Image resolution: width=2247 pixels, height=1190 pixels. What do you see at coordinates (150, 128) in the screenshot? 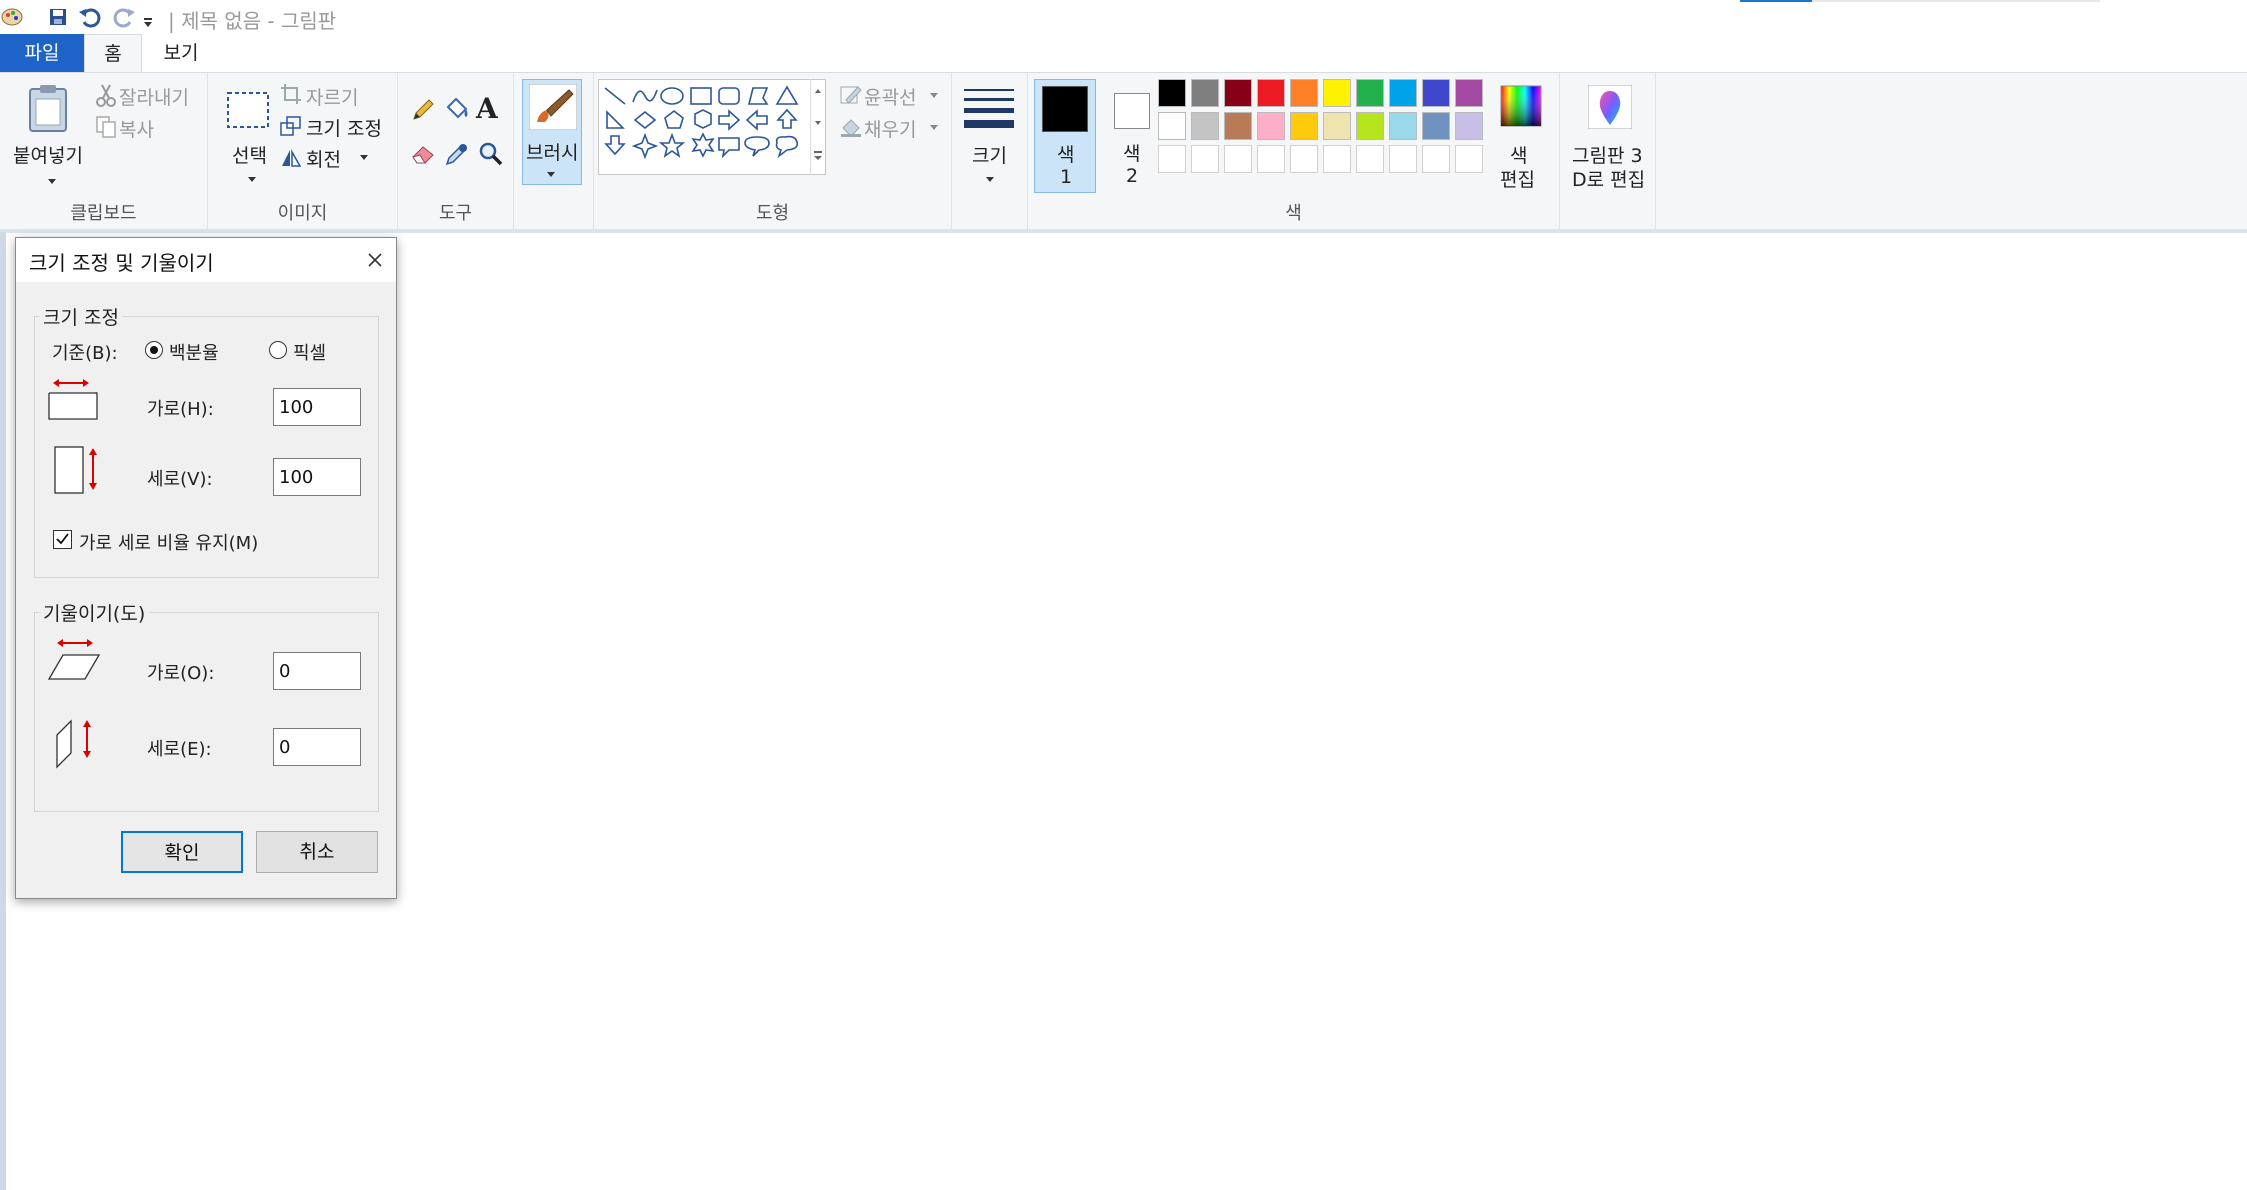
I see `copy-button: 복사` at bounding box center [150, 128].